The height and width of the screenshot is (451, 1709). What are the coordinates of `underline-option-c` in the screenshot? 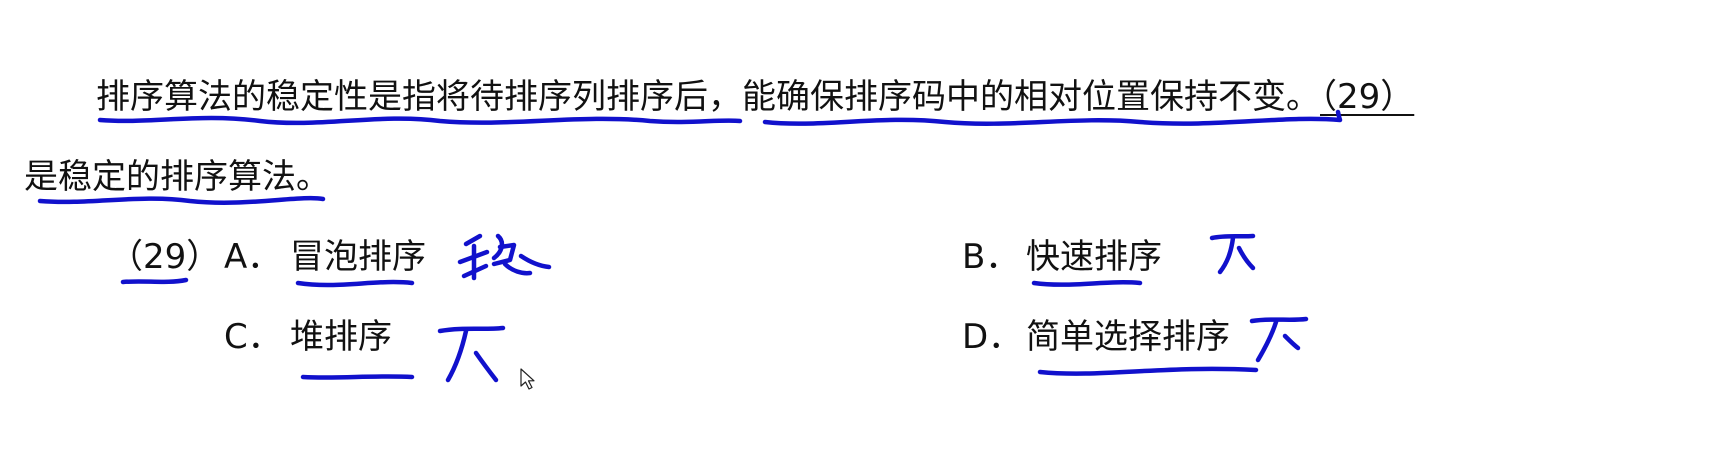 It's located at (357, 377).